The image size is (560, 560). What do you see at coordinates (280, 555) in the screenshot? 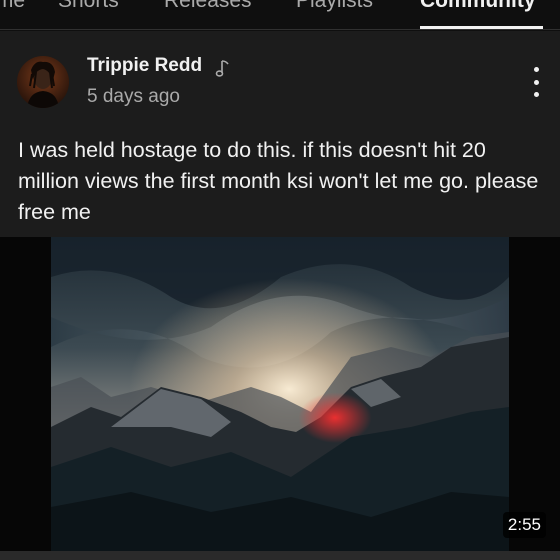
I see `bottom-divider` at bounding box center [280, 555].